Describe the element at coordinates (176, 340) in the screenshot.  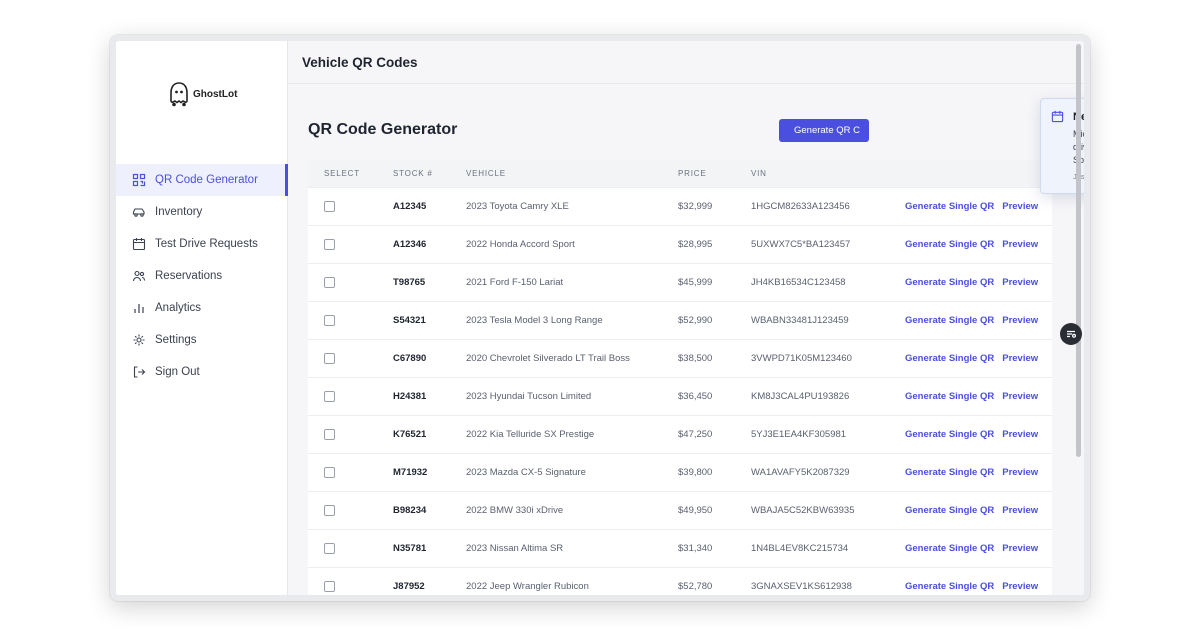
I see `sidebar-item-label: Settings` at that location.